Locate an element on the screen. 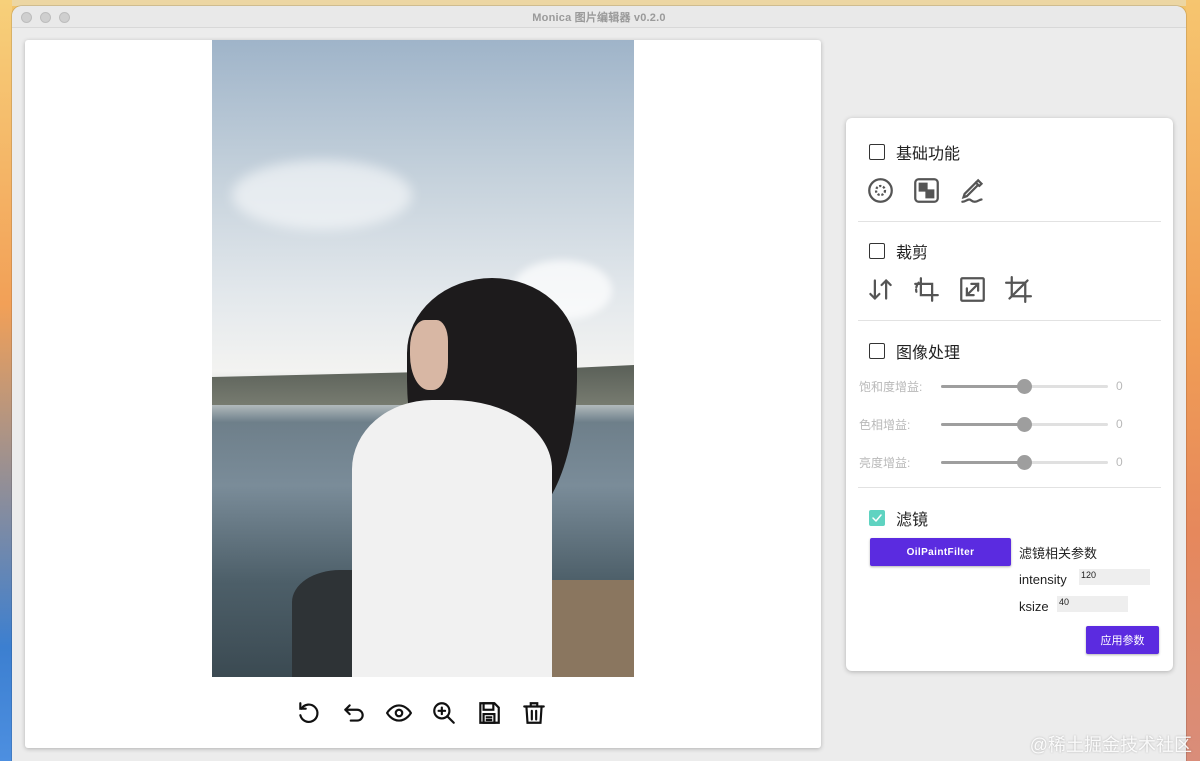 The height and width of the screenshot is (761, 1200). filter-params-title: 滤镜相关参数 is located at coordinates (1058, 553).